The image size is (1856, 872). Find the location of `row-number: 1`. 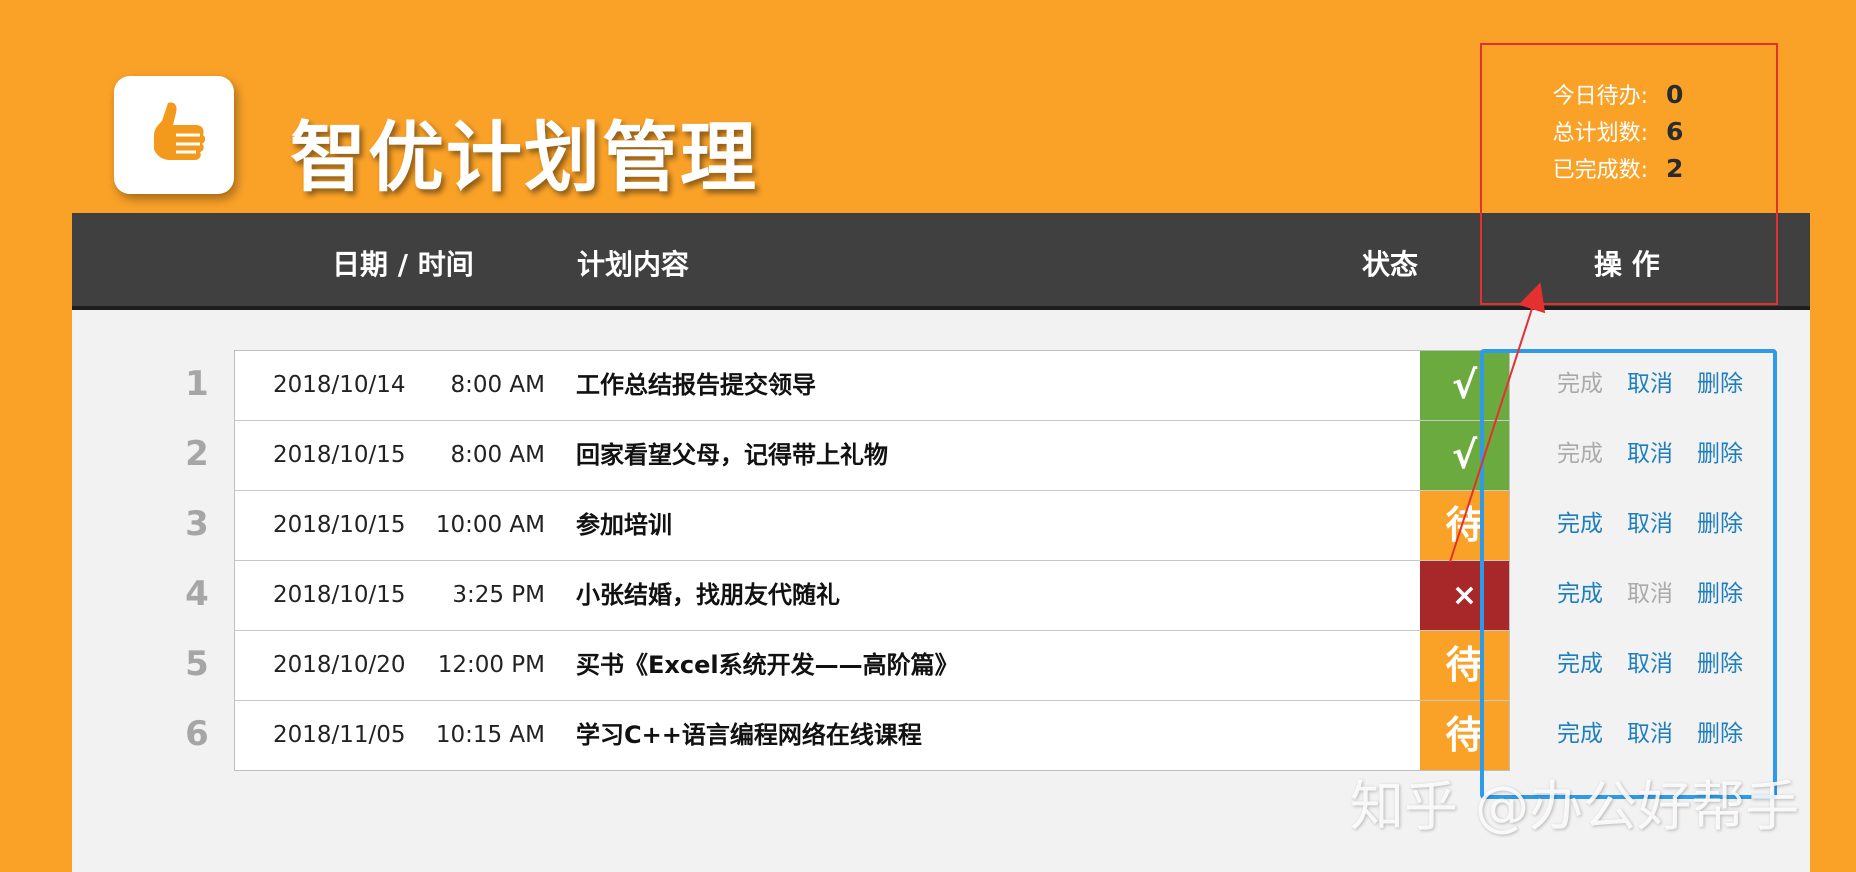

row-number: 1 is located at coordinates (197, 384).